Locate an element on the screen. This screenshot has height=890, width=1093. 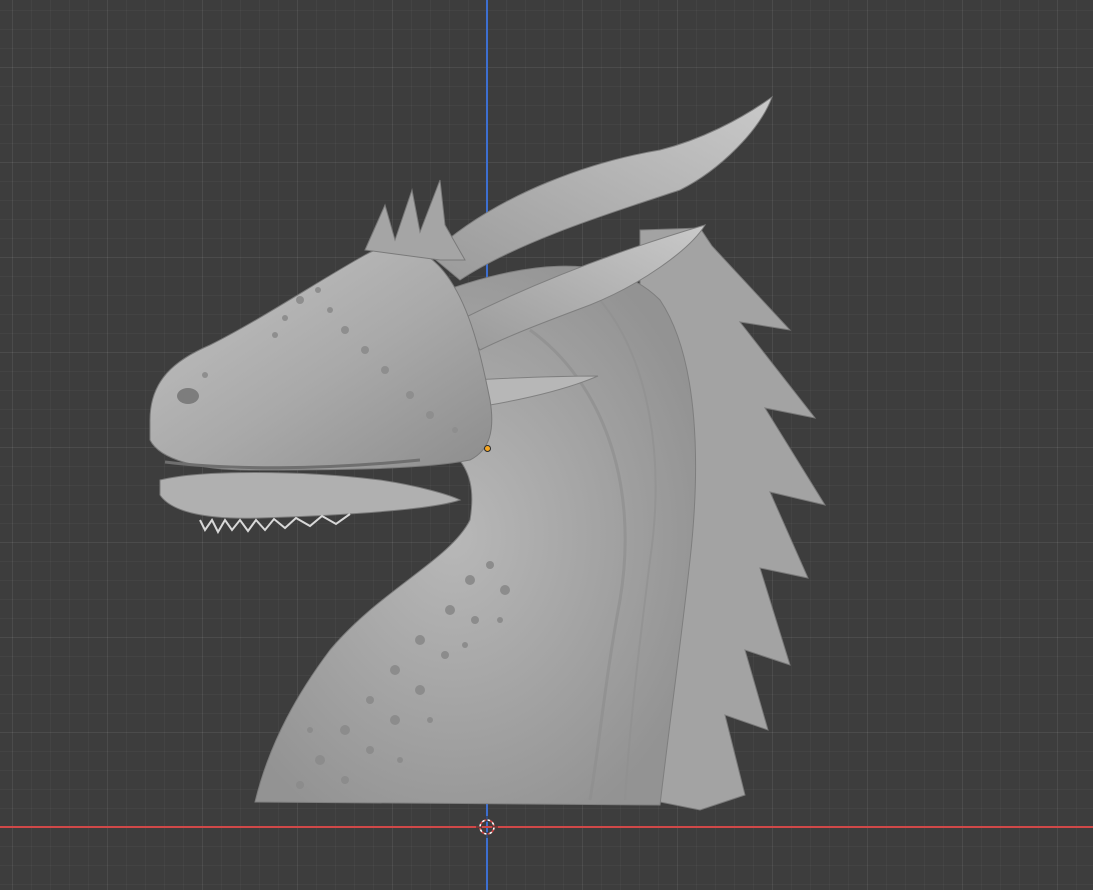
dragon-head is located at coordinates (321, 357).